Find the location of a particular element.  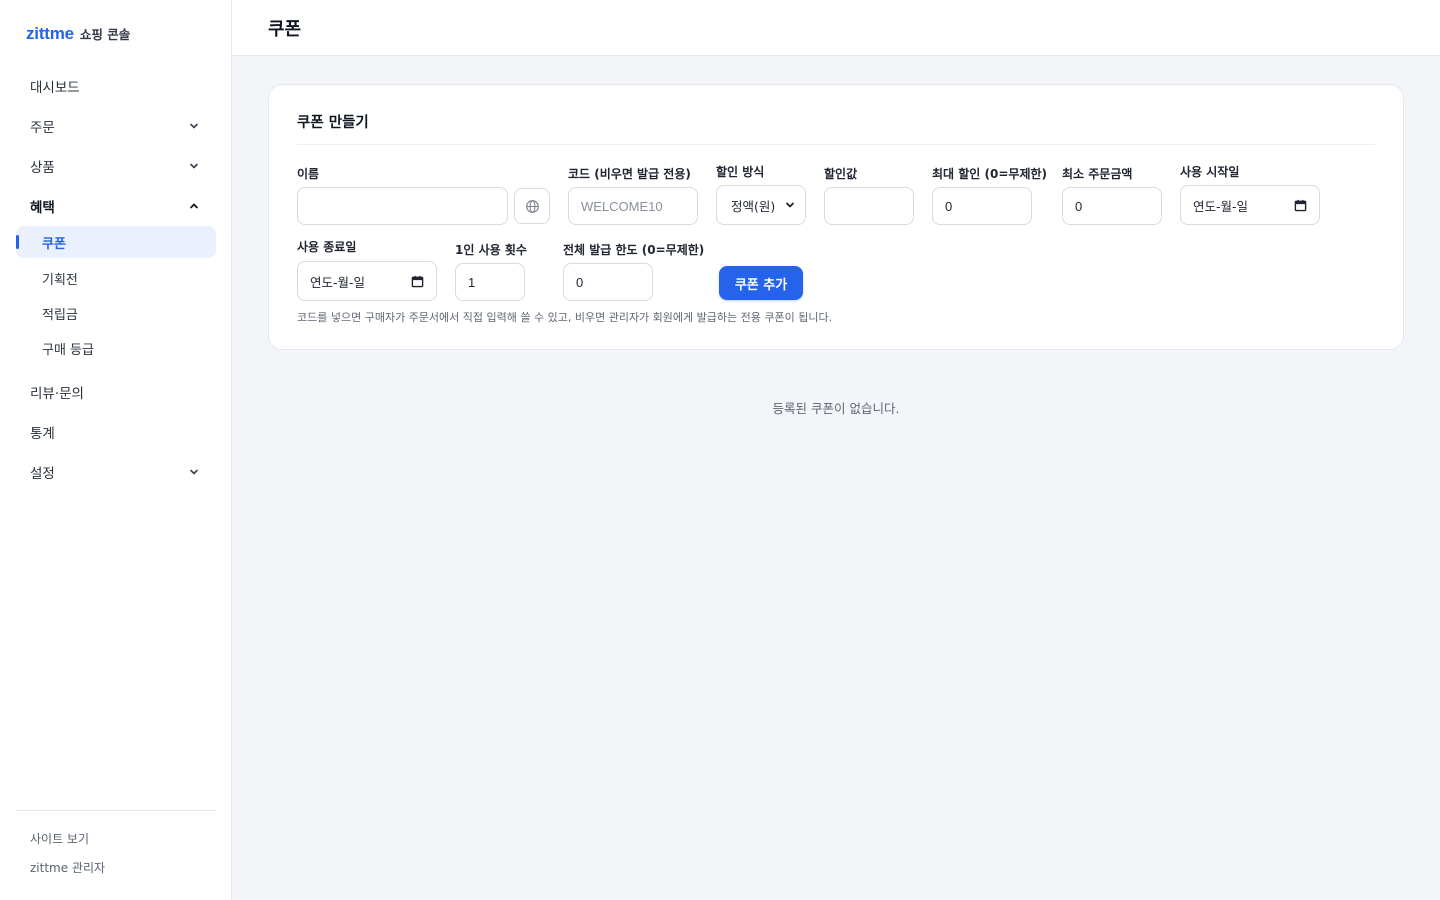

total-limit-label: 전체 발급 한도 (0=무제한) is located at coordinates (634, 250).